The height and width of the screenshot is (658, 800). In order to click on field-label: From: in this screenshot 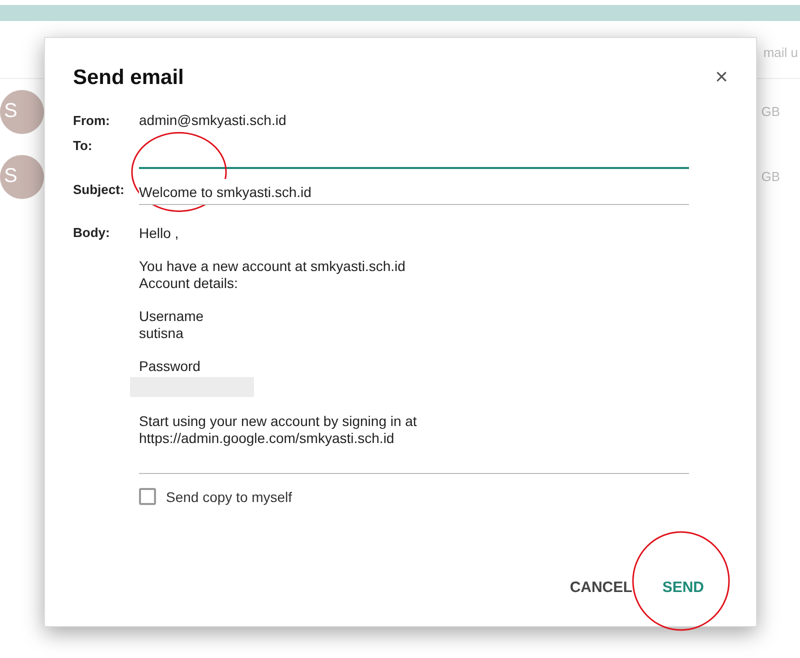, I will do `click(92, 120)`.